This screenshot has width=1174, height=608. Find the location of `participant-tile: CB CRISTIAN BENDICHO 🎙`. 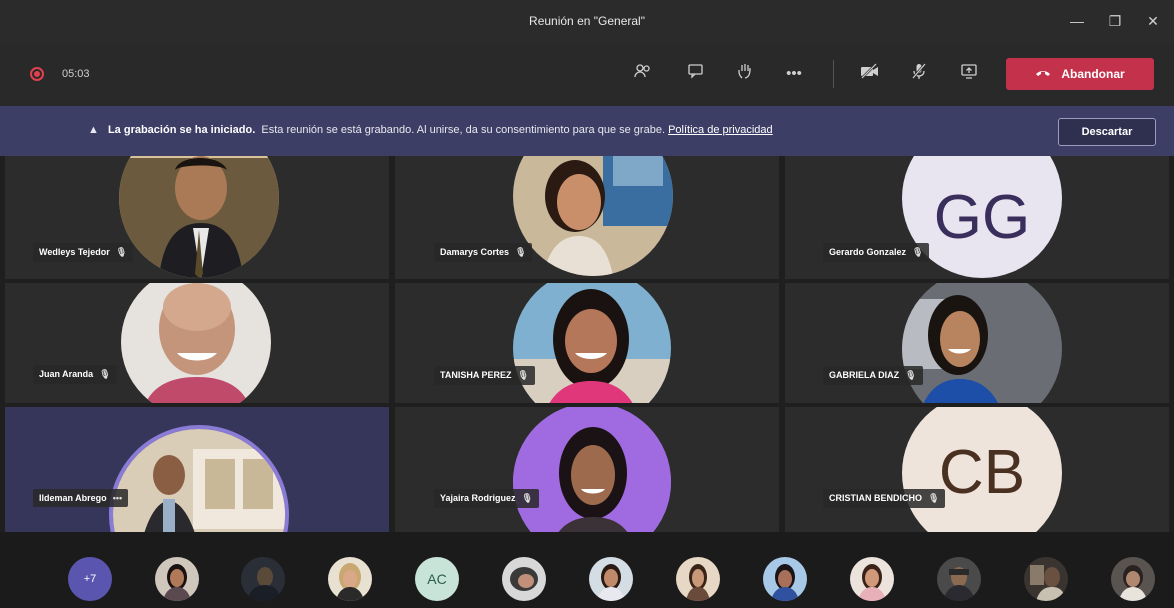

participant-tile: CB CRISTIAN BENDICHO 🎙 is located at coordinates (977, 469).